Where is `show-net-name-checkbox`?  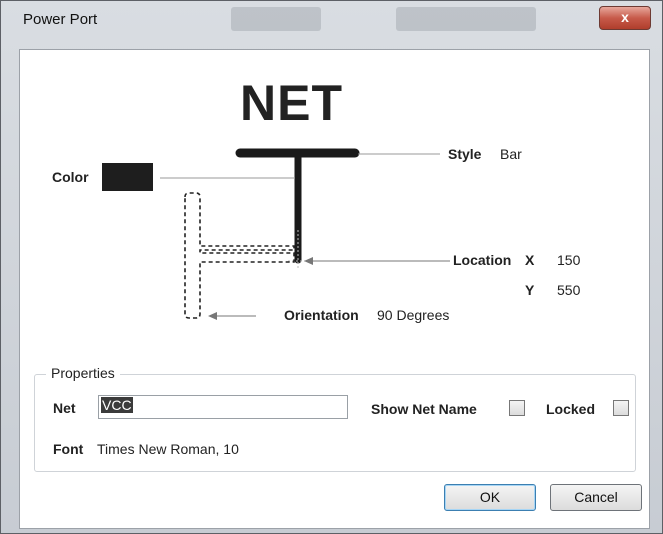 show-net-name-checkbox is located at coordinates (517, 408).